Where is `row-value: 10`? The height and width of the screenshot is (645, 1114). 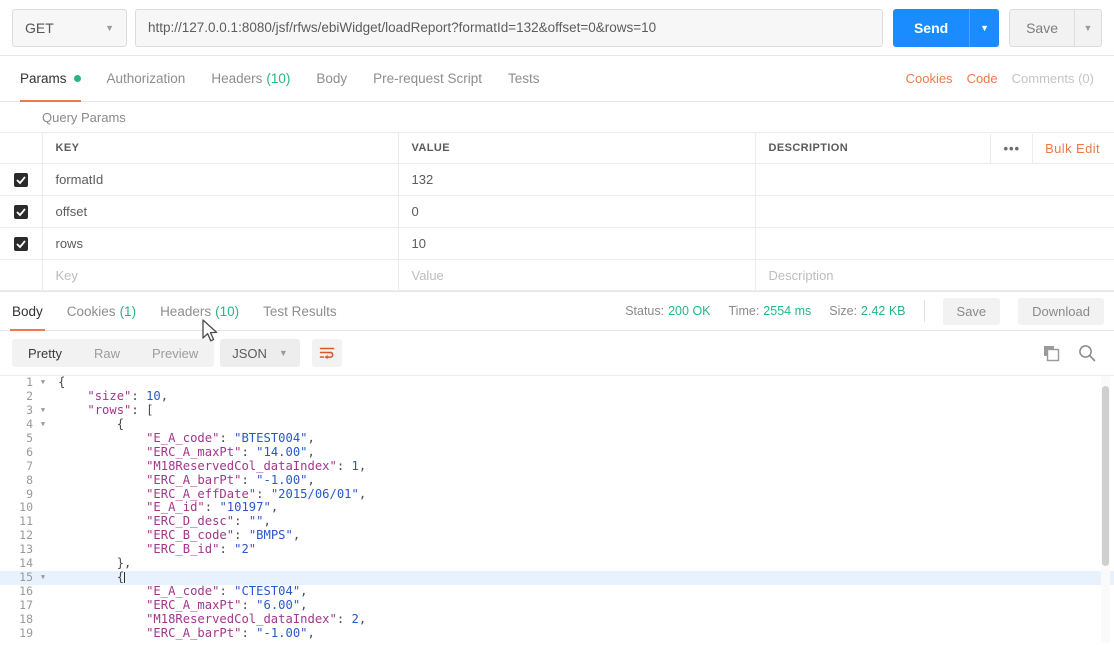
row-value: 10 is located at coordinates (577, 243).